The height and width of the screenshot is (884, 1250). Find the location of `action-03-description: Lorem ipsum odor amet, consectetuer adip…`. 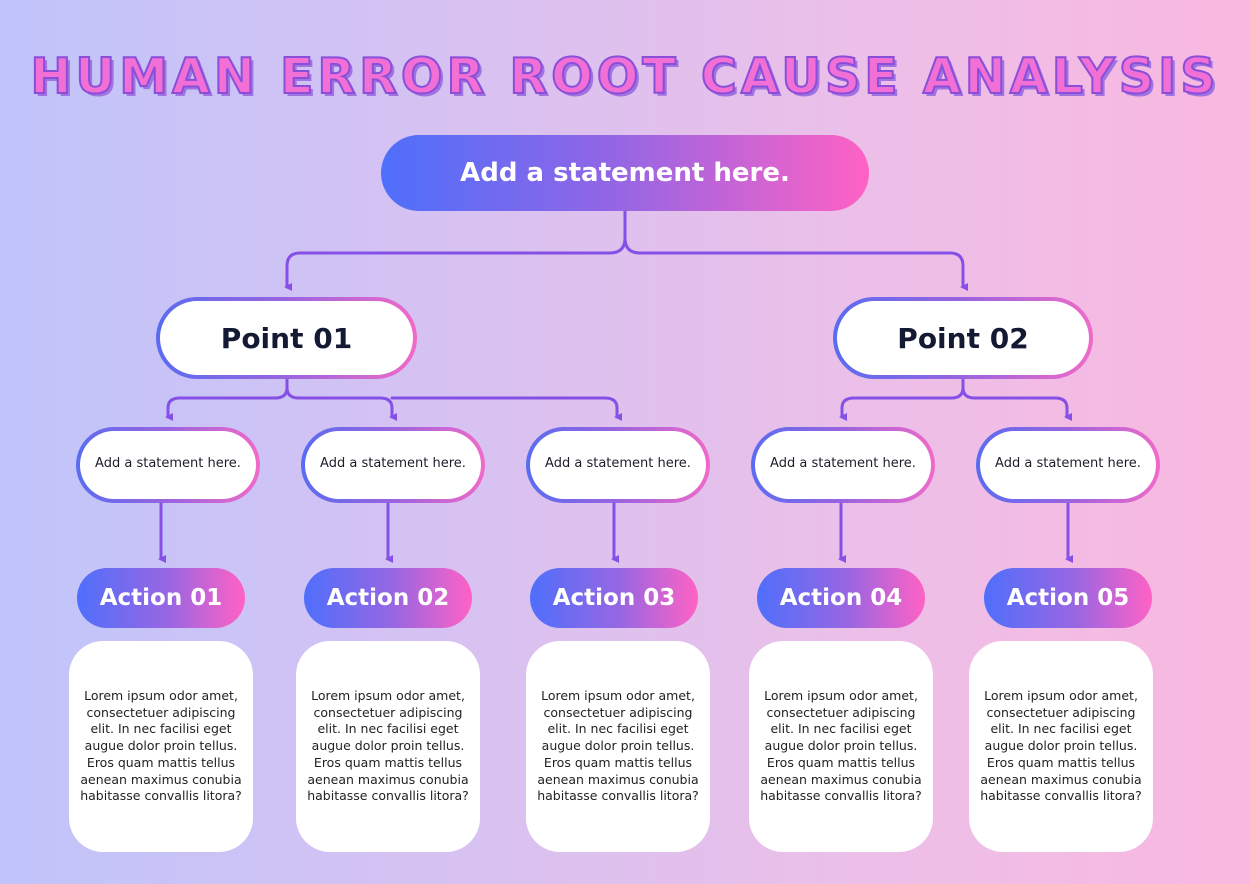

action-03-description: Lorem ipsum odor amet, consectetuer adip… is located at coordinates (618, 746).